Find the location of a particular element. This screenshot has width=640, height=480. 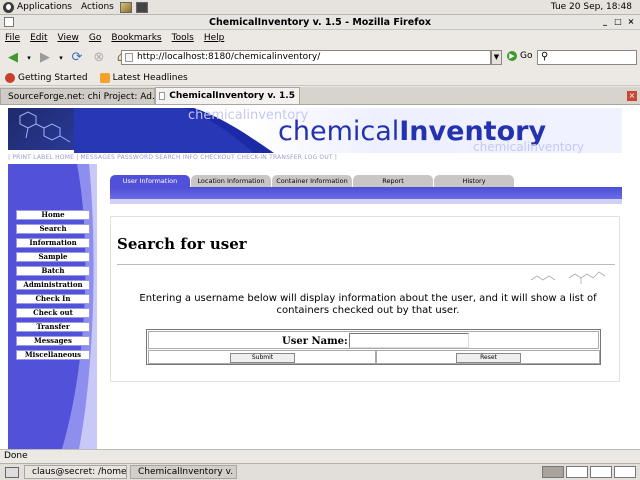

reset-button: Reset is located at coordinates (488, 358).